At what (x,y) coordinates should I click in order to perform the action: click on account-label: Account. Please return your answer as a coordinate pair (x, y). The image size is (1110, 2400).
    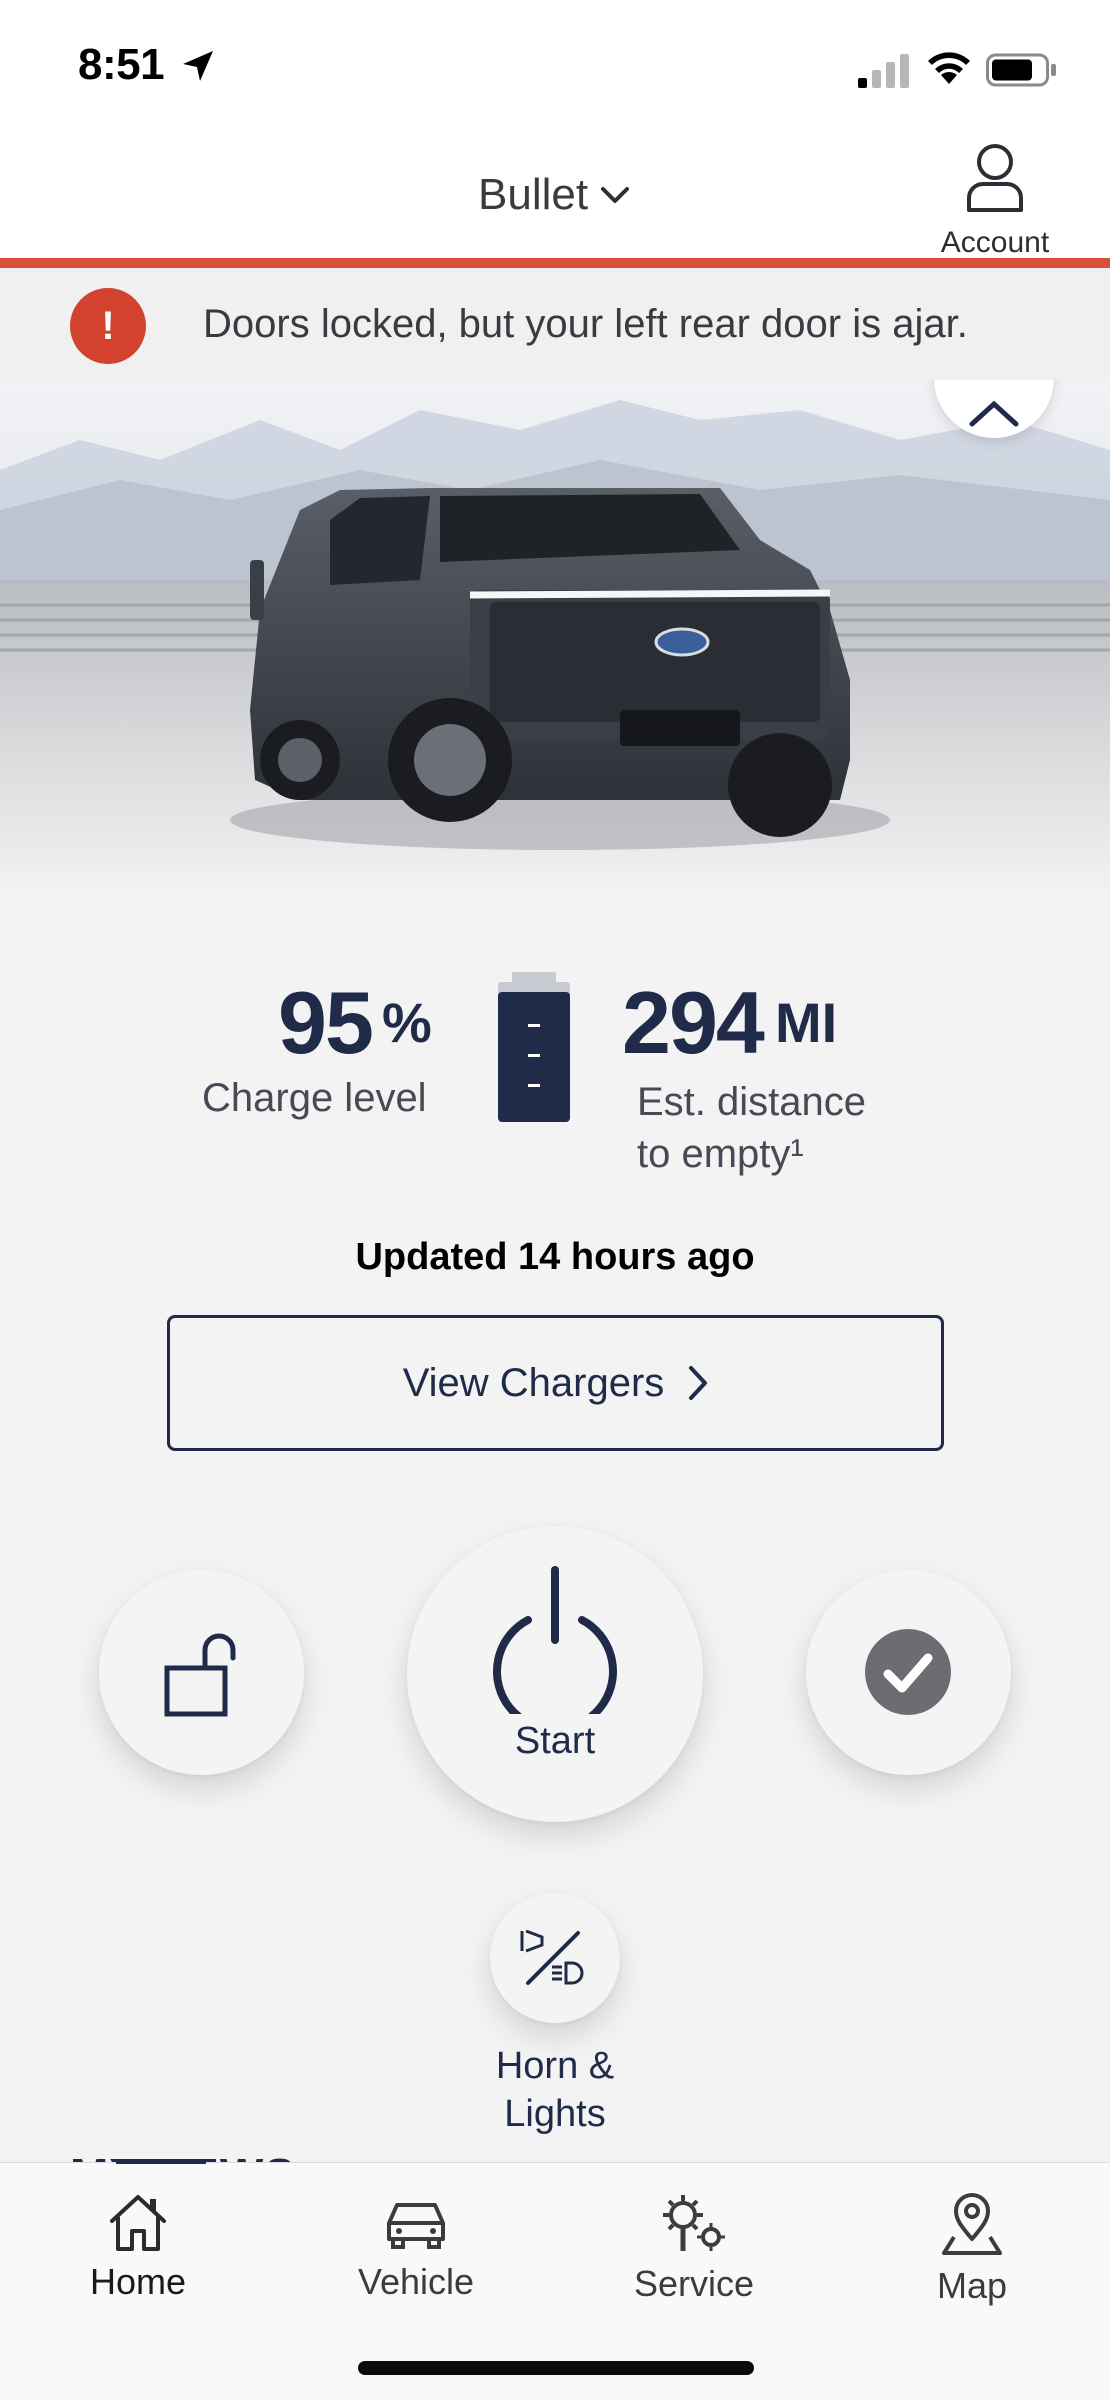
    Looking at the image, I should click on (995, 242).